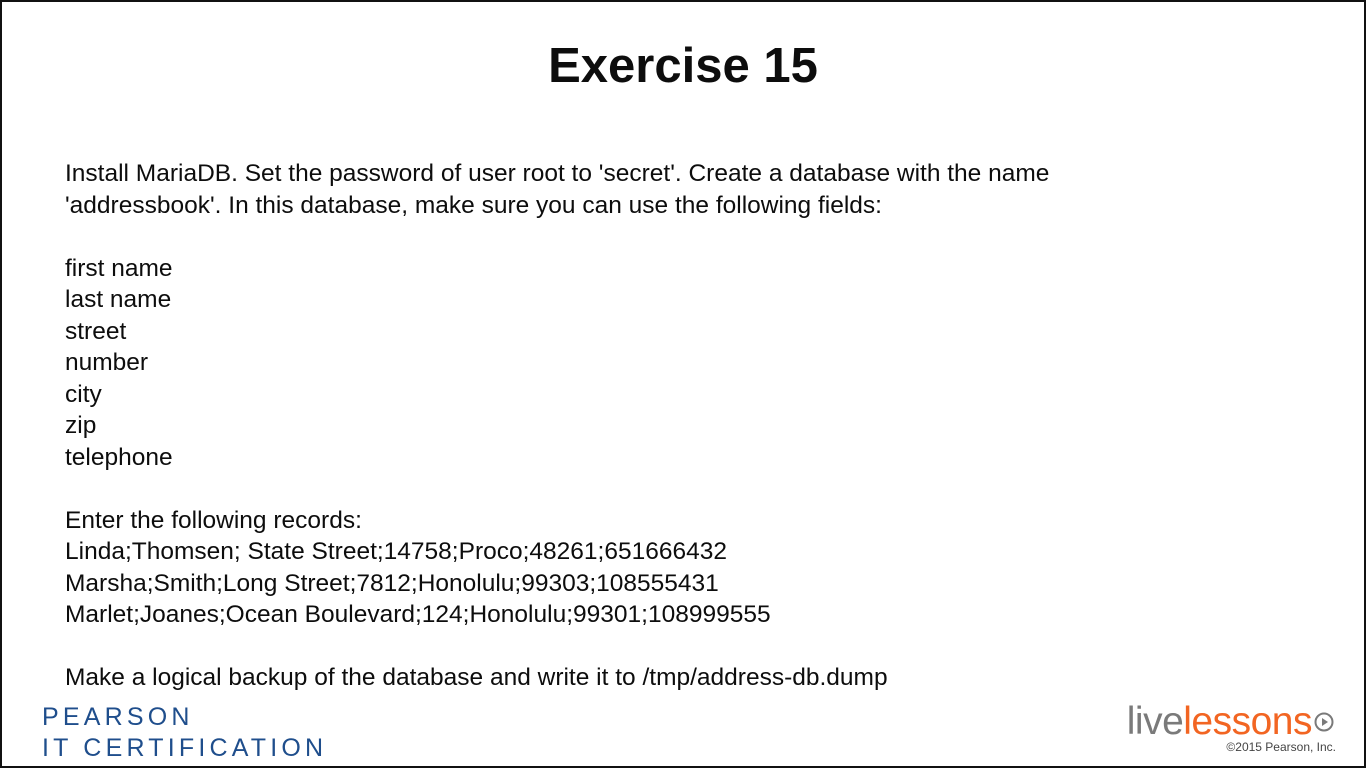 The height and width of the screenshot is (768, 1366). What do you see at coordinates (83, 394) in the screenshot?
I see `field-item: city` at bounding box center [83, 394].